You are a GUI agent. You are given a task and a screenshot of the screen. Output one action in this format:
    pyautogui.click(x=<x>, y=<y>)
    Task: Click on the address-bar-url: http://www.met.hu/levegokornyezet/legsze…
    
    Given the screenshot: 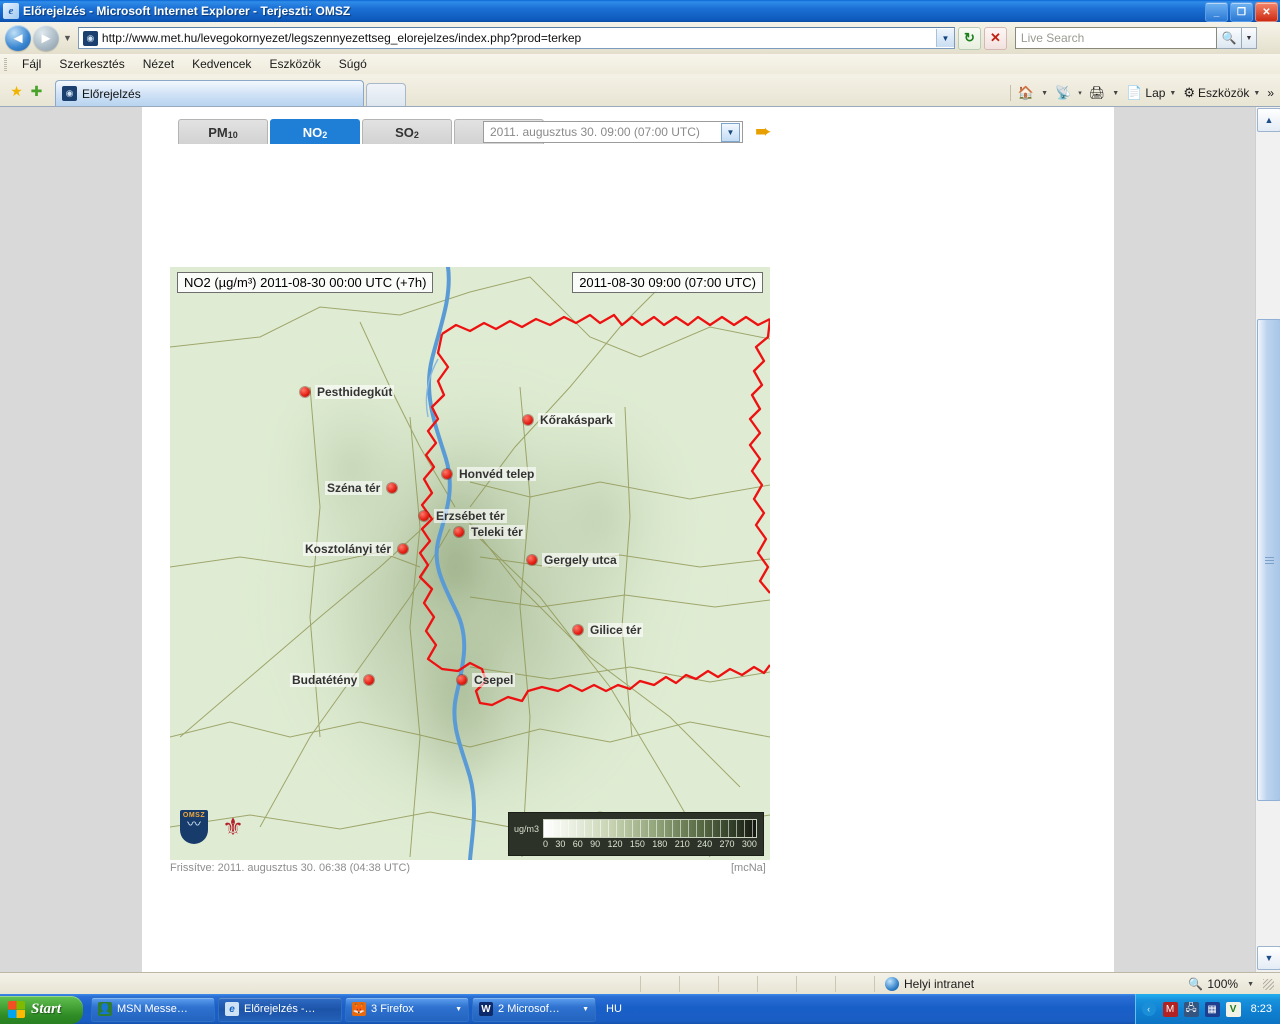 What is the action you would take?
    pyautogui.click(x=519, y=38)
    